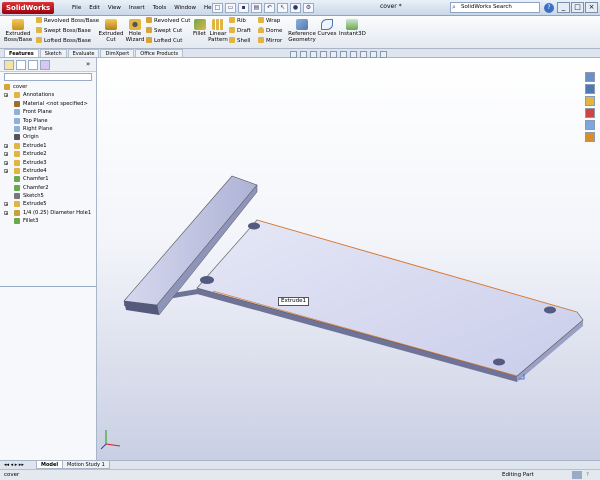 Image resolution: width=600 pixels, height=480 pixels. What do you see at coordinates (243, 8) in the screenshot?
I see `save-icon: ▪` at bounding box center [243, 8].